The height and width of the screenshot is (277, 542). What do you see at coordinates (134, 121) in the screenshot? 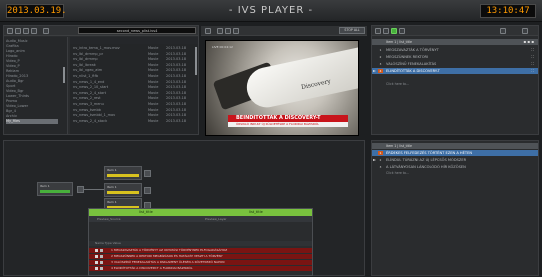
I see `file-row: nv_news_2_4_stack Movie 2013.03.18` at bounding box center [134, 121].